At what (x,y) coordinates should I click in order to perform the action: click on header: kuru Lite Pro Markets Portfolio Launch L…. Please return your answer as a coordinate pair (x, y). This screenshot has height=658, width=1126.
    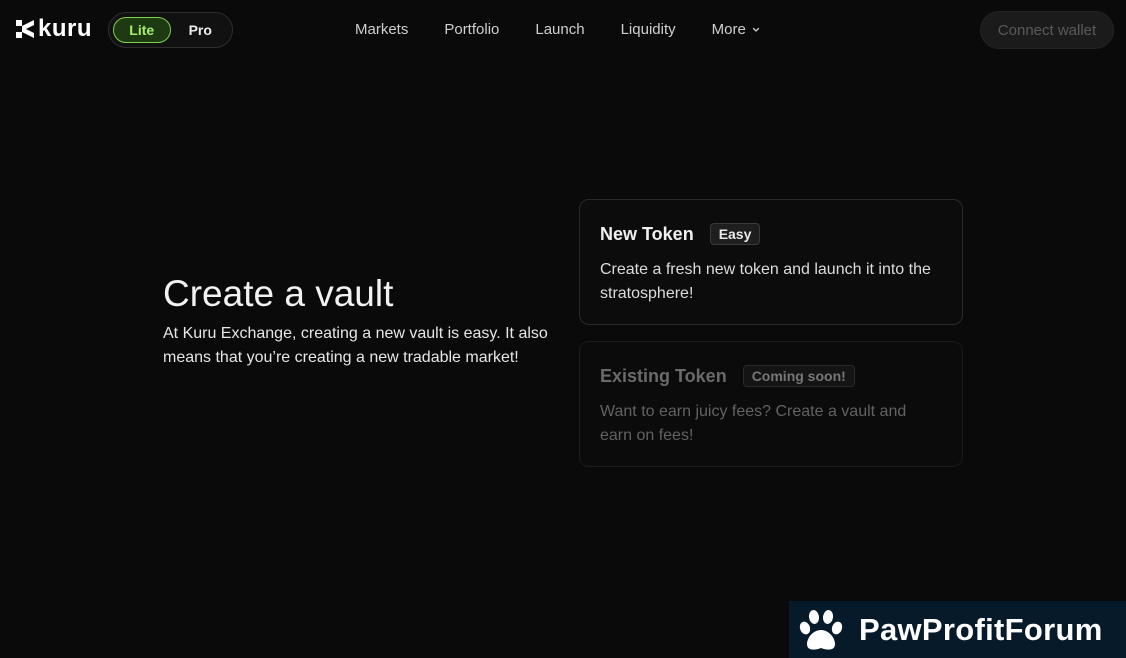
    Looking at the image, I should click on (563, 30).